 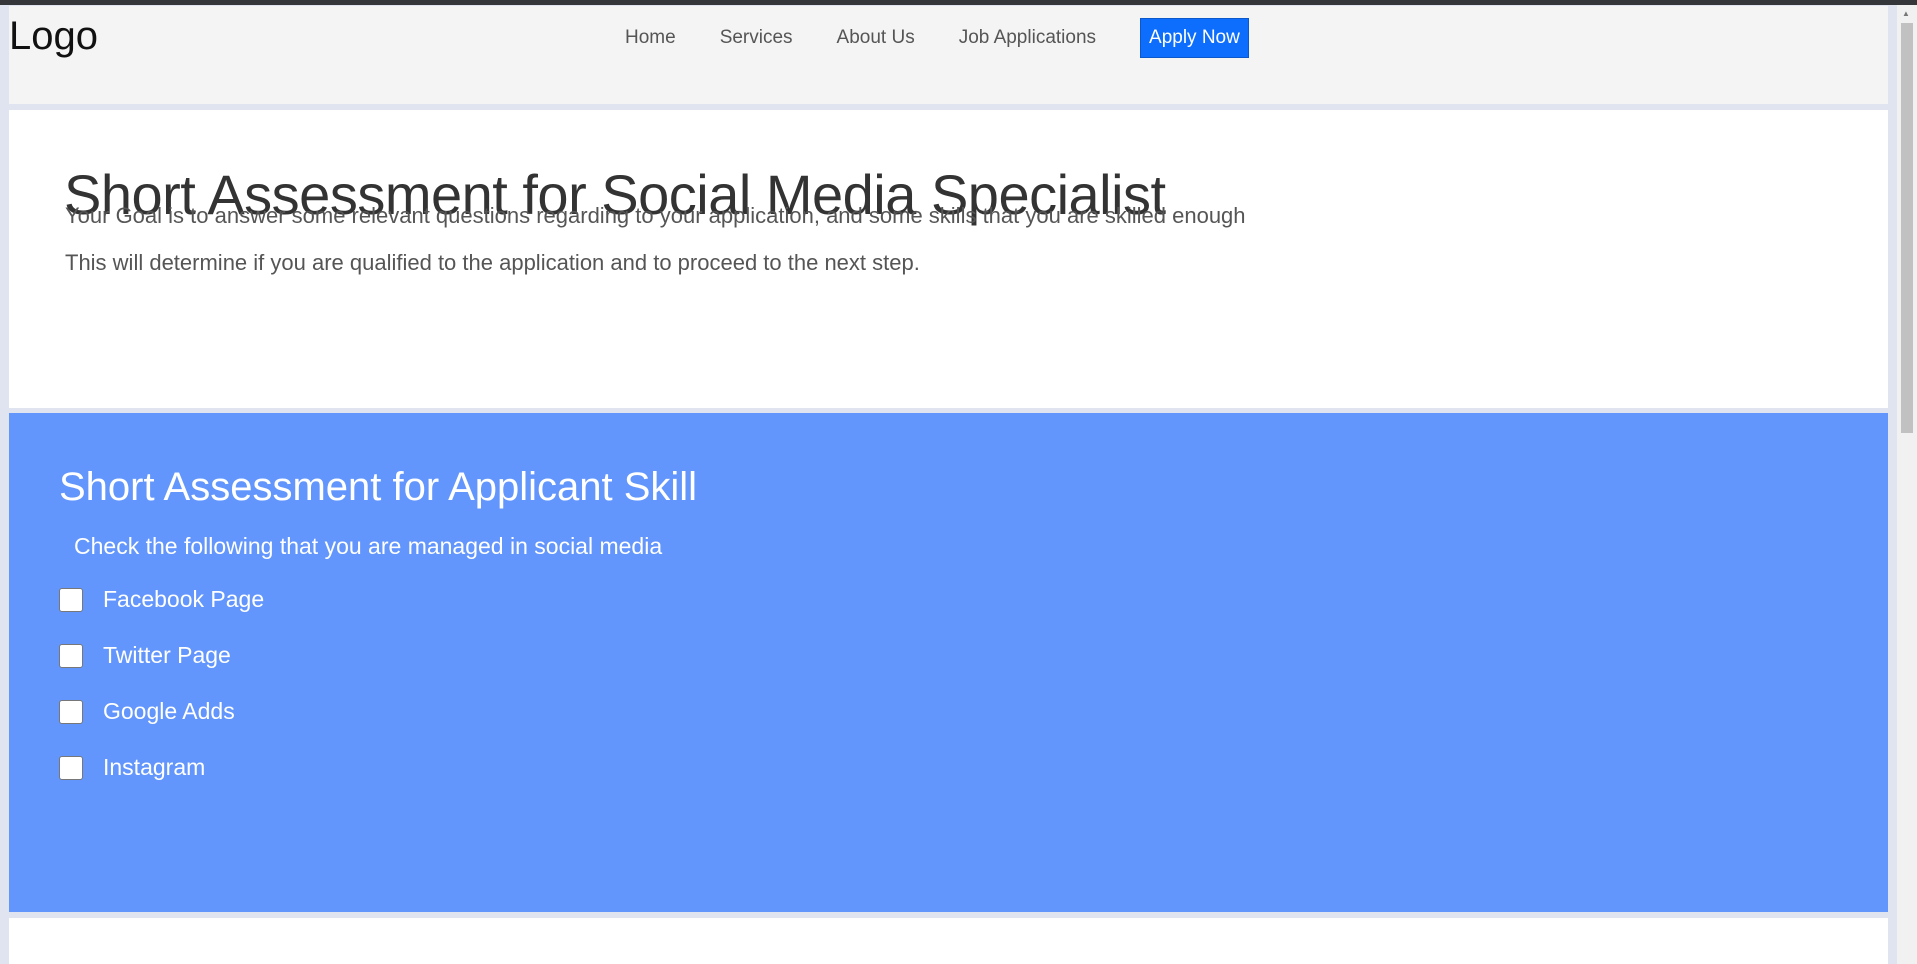 What do you see at coordinates (184, 599) in the screenshot?
I see `option-label: Facebook Page` at bounding box center [184, 599].